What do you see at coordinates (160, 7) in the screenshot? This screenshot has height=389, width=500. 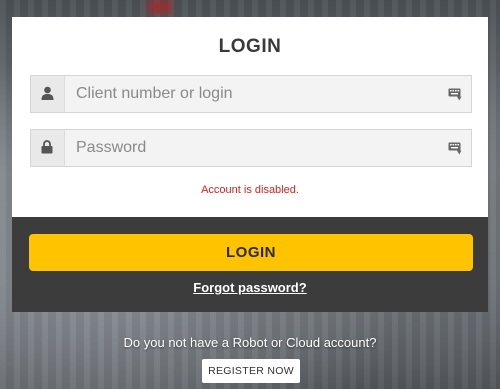 I see `background-light` at bounding box center [160, 7].